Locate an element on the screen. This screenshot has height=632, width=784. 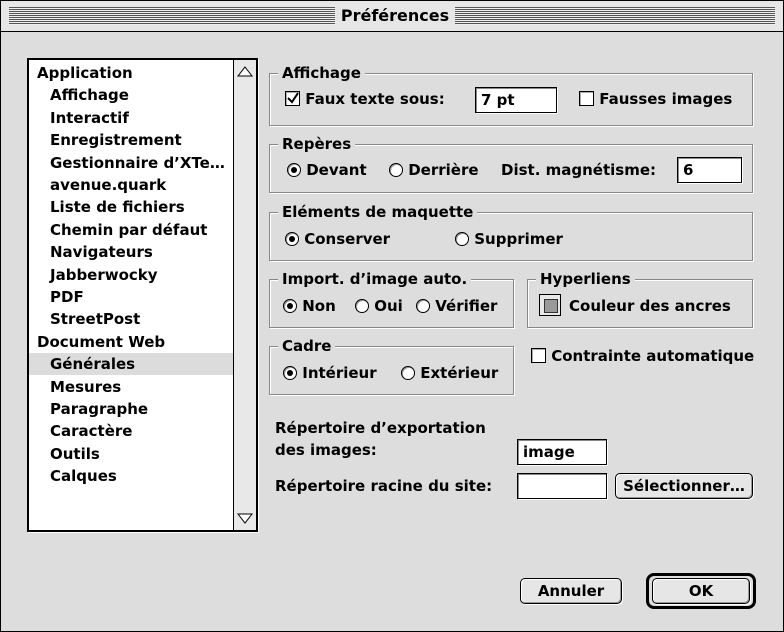
list-item: Enregistrement is located at coordinates (131, 140).